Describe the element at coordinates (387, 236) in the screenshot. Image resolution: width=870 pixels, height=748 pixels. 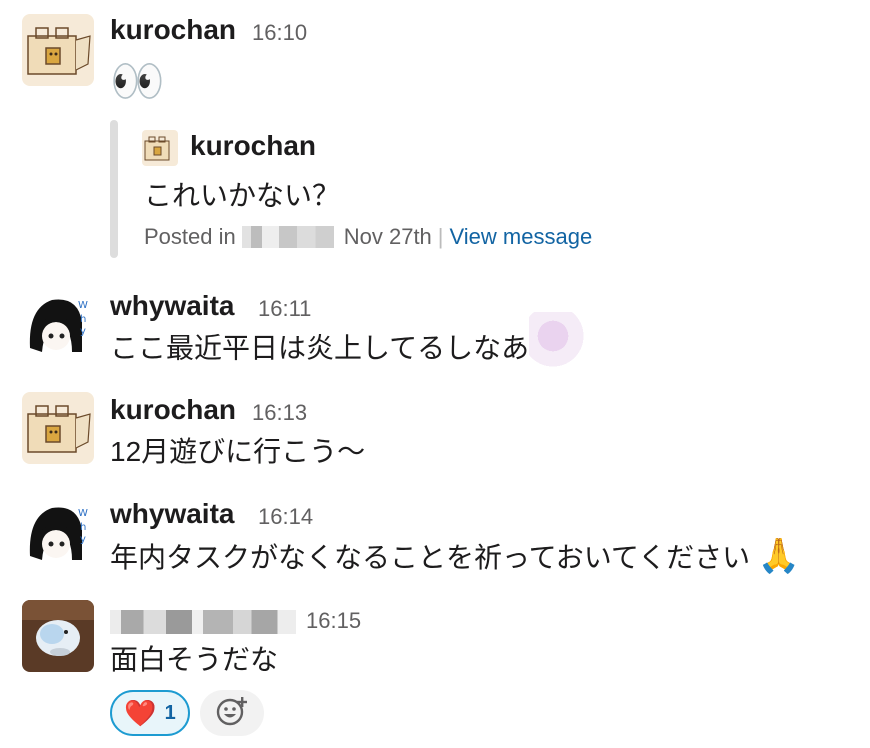
I see `quote-date: Nov 27th` at that location.